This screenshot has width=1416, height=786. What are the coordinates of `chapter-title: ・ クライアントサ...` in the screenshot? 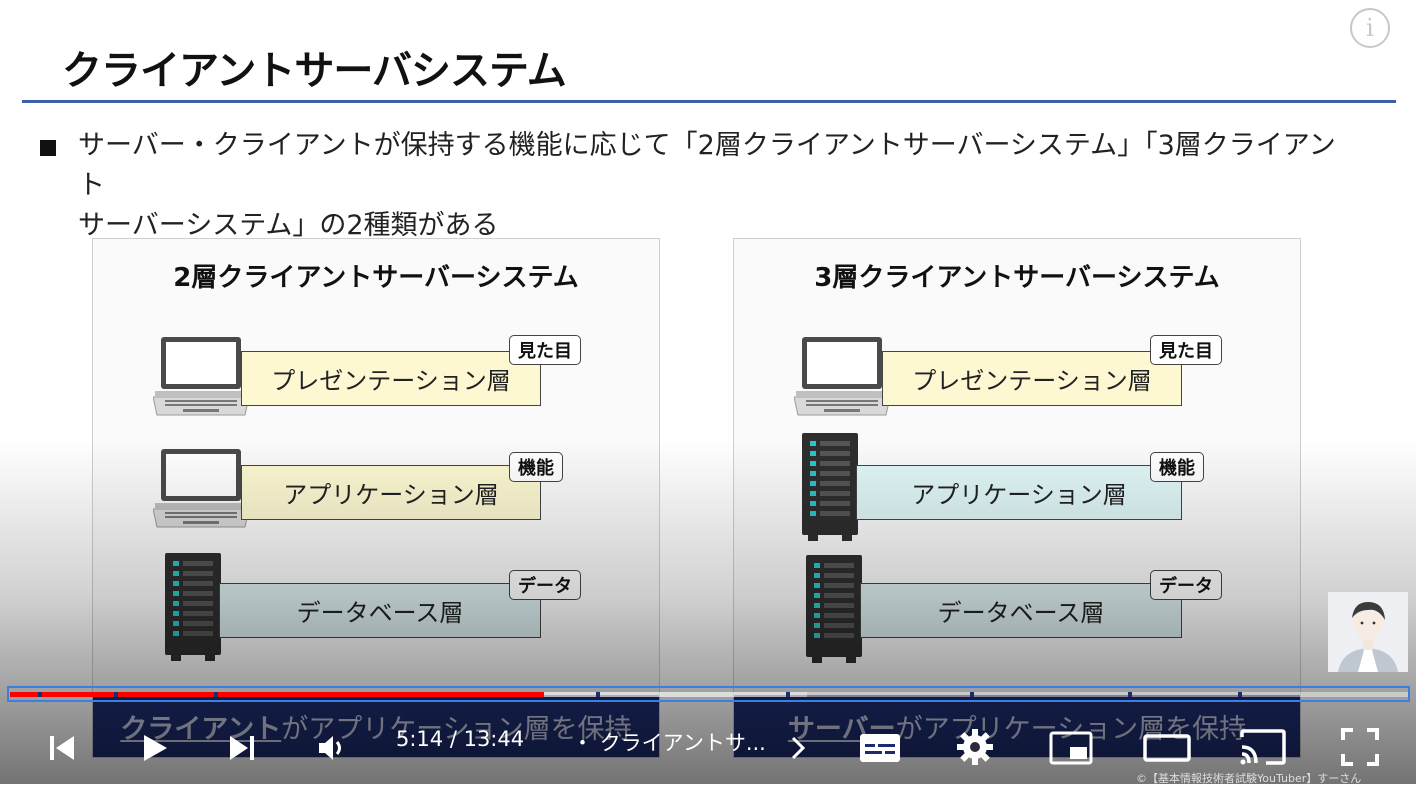 It's located at (669, 742).